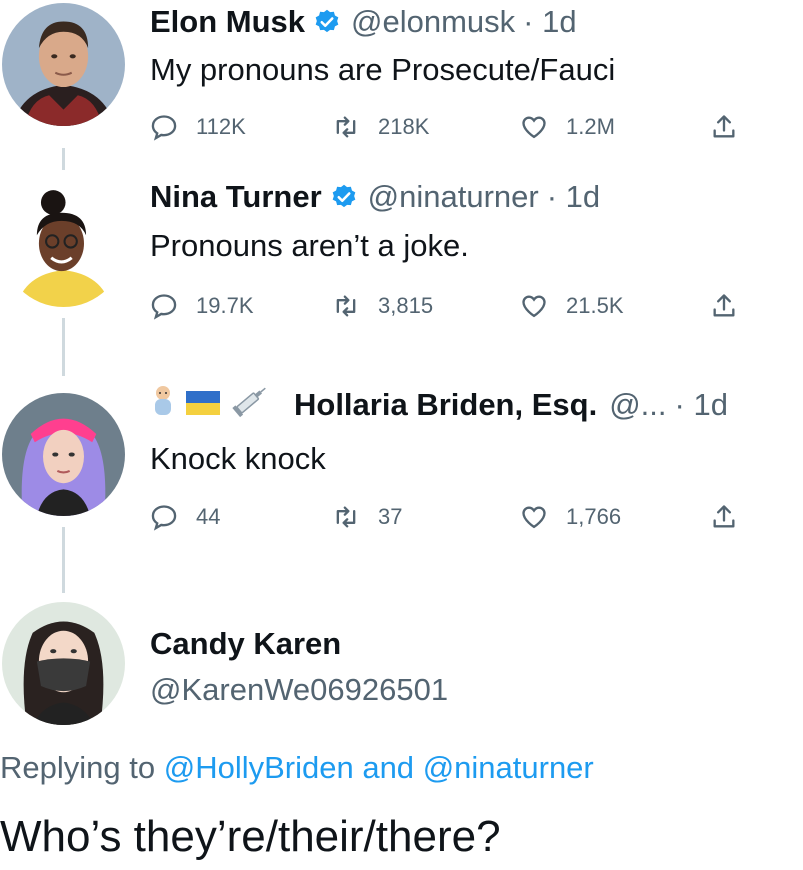  What do you see at coordinates (594, 516) in the screenshot?
I see `like-count: 1,766` at bounding box center [594, 516].